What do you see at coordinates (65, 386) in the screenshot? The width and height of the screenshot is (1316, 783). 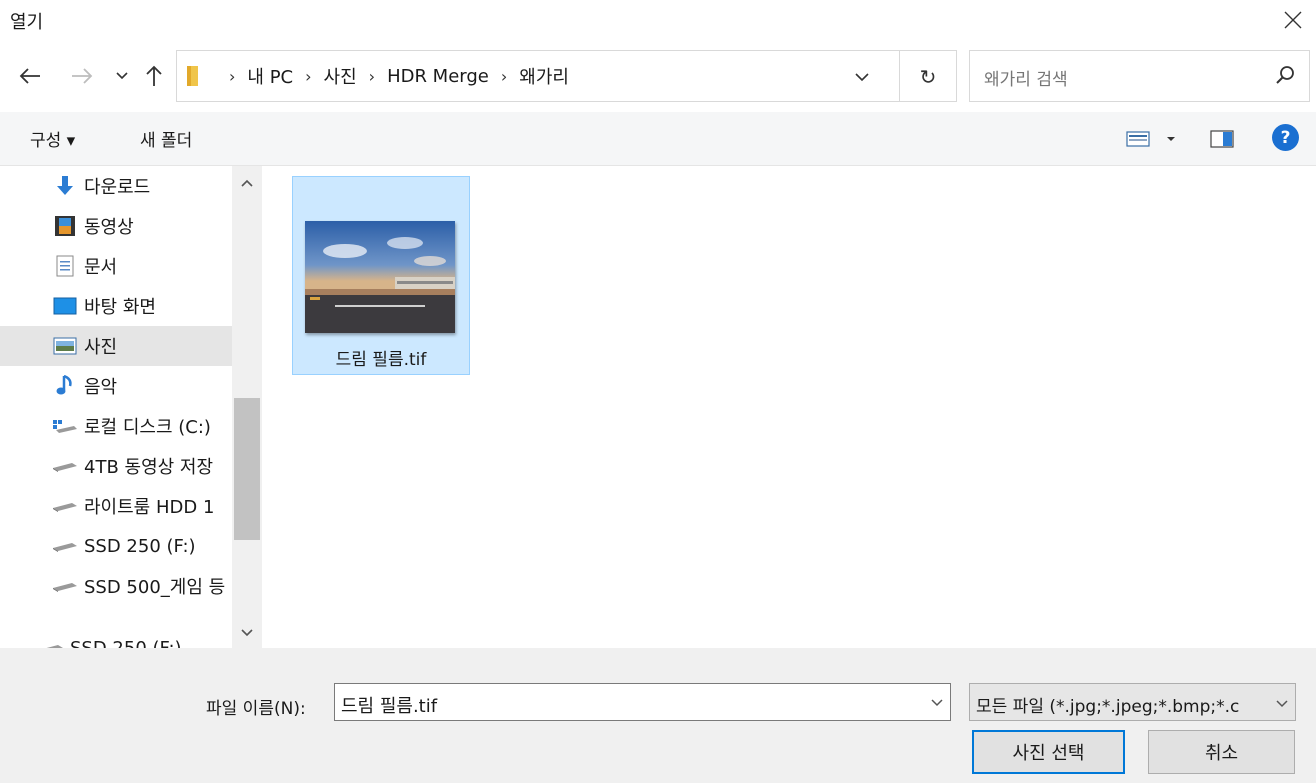 I see `music-icon` at bounding box center [65, 386].